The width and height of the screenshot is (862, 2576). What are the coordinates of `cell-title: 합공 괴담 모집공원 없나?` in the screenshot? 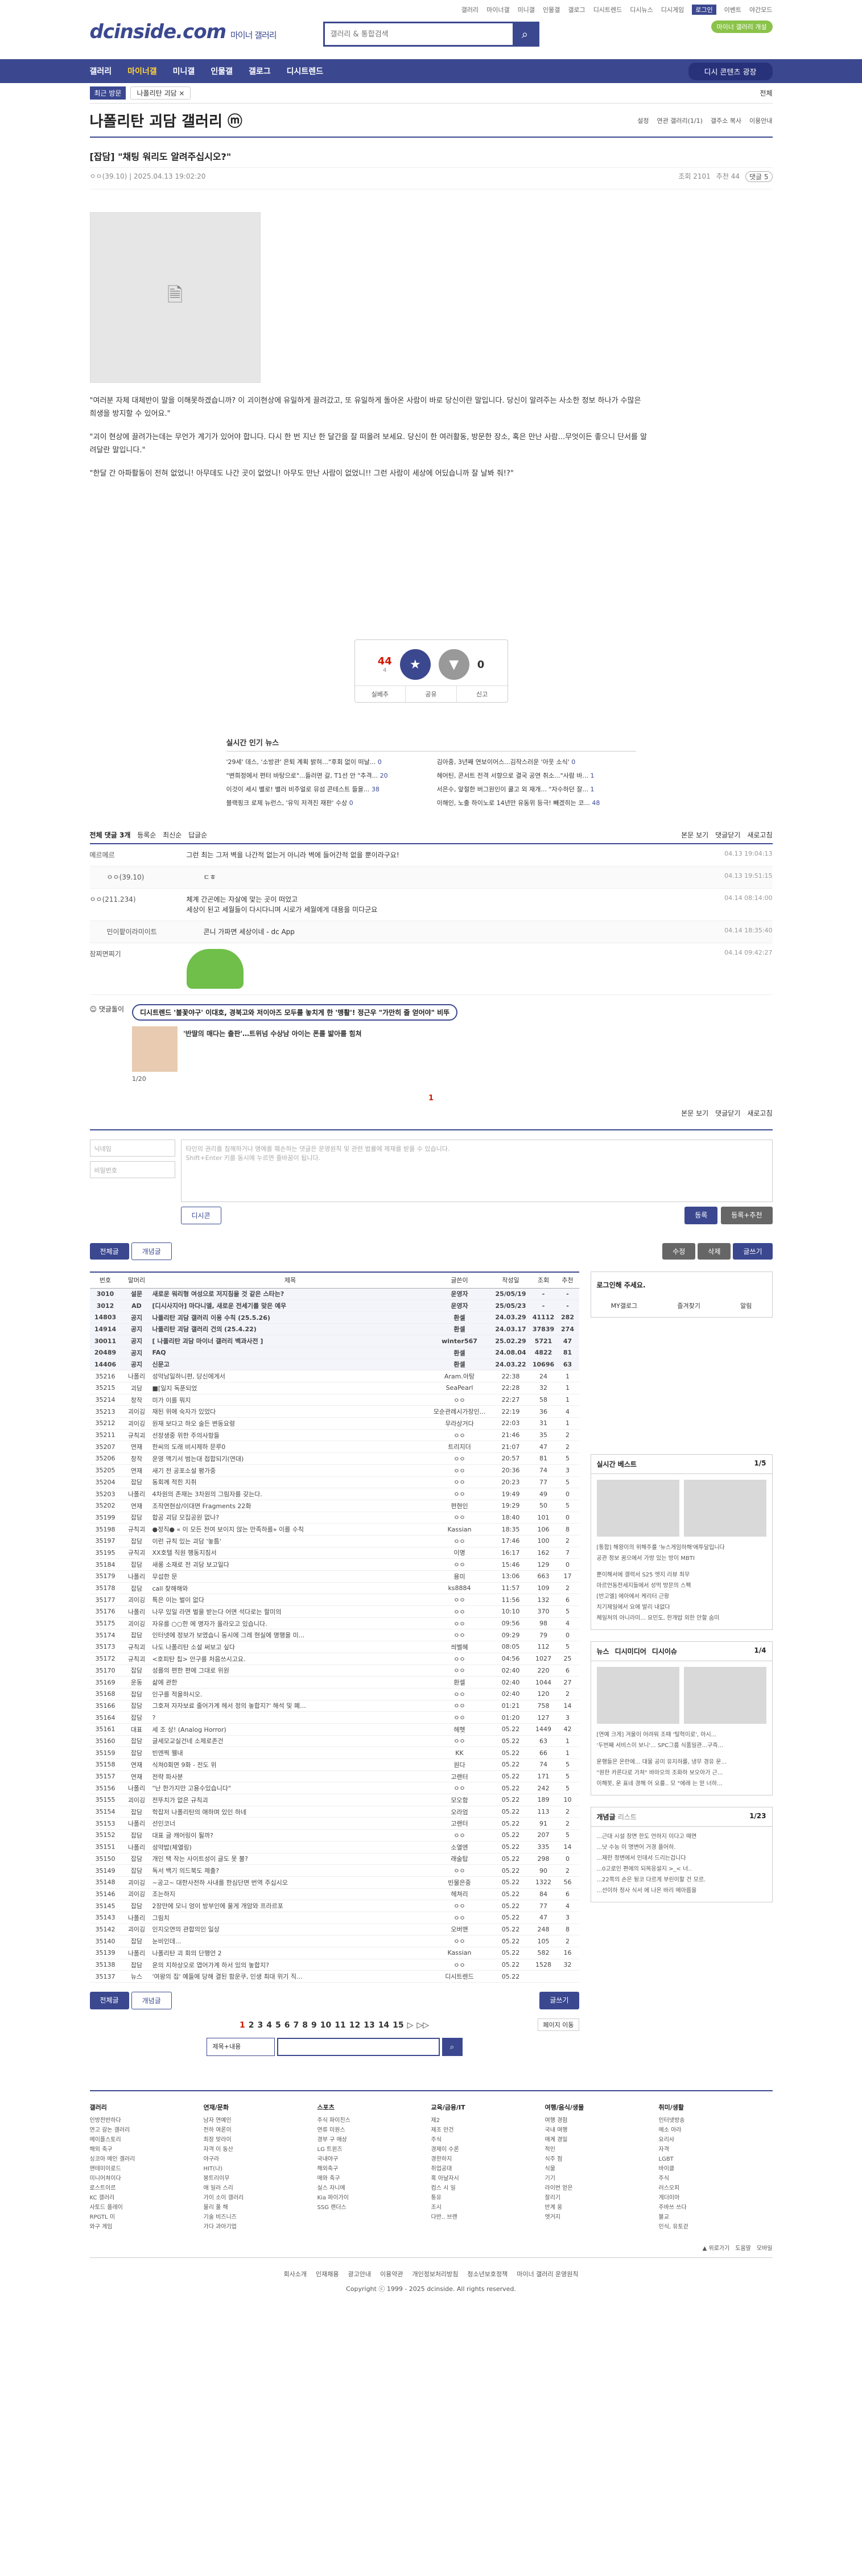 It's located at (290, 1518).